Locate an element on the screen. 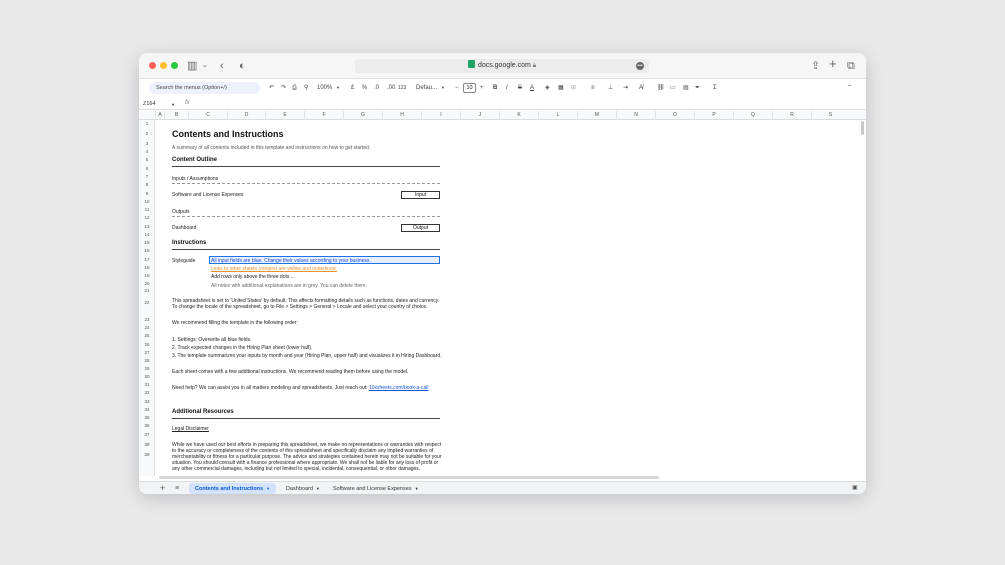 The image size is (1005, 565). increase-decimal-button: .00 is located at coordinates (391, 88).